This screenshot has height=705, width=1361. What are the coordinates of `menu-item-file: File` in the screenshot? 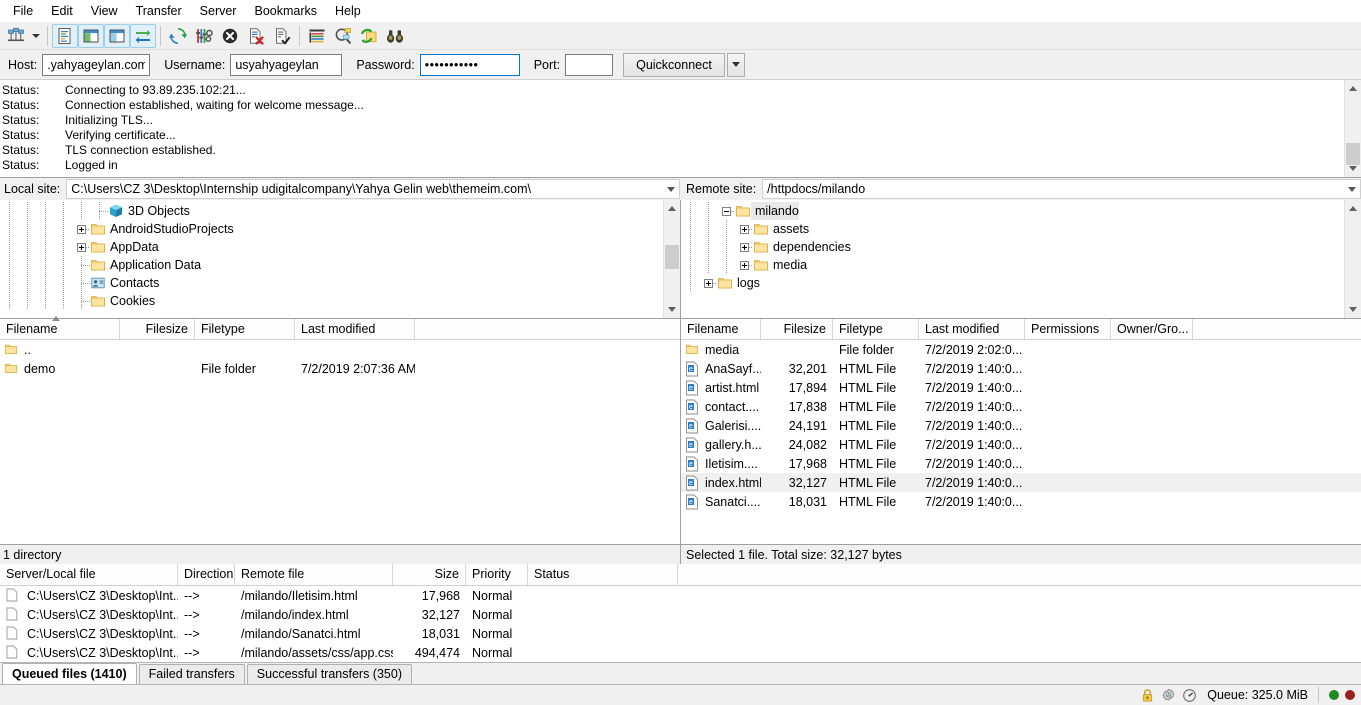 It's located at (23, 11).